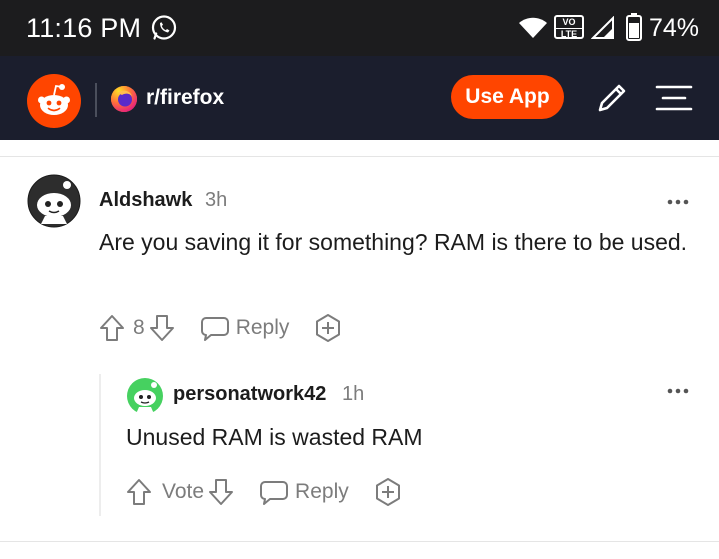 The width and height of the screenshot is (719, 559). What do you see at coordinates (96, 100) in the screenshot?
I see `header-divider` at bounding box center [96, 100].